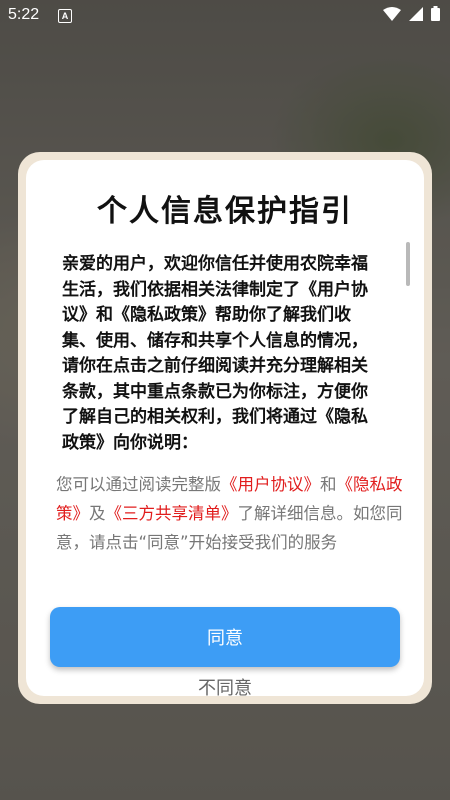 The height and width of the screenshot is (800, 450). Describe the element at coordinates (416, 13) in the screenshot. I see `signal-icon` at that location.